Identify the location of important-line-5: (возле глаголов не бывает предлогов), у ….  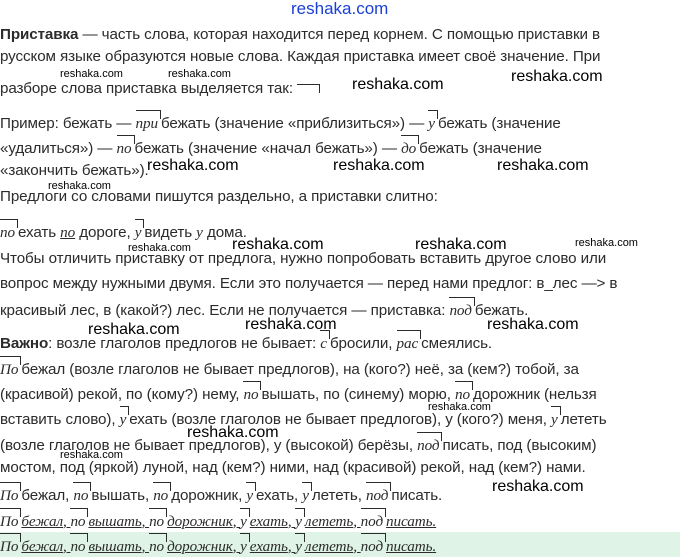
(298, 444).